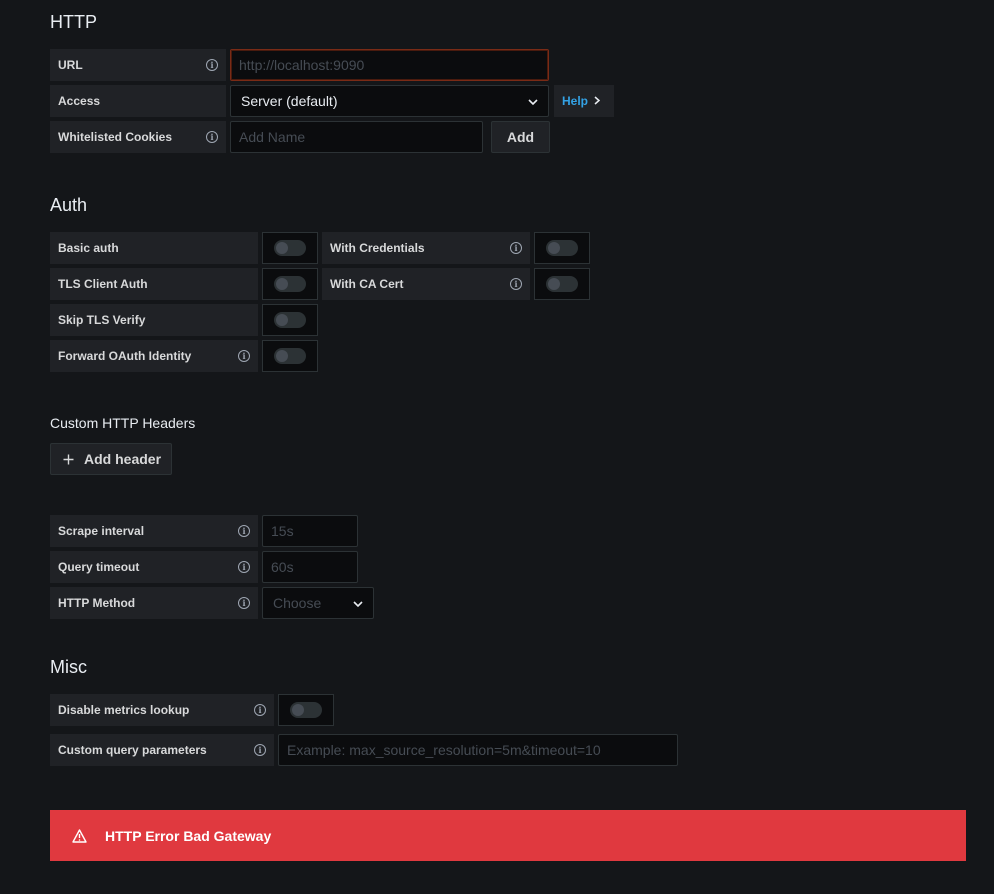 This screenshot has width=994, height=894. I want to click on error-alert: HTTP Error Bad Gateway, so click(508, 835).